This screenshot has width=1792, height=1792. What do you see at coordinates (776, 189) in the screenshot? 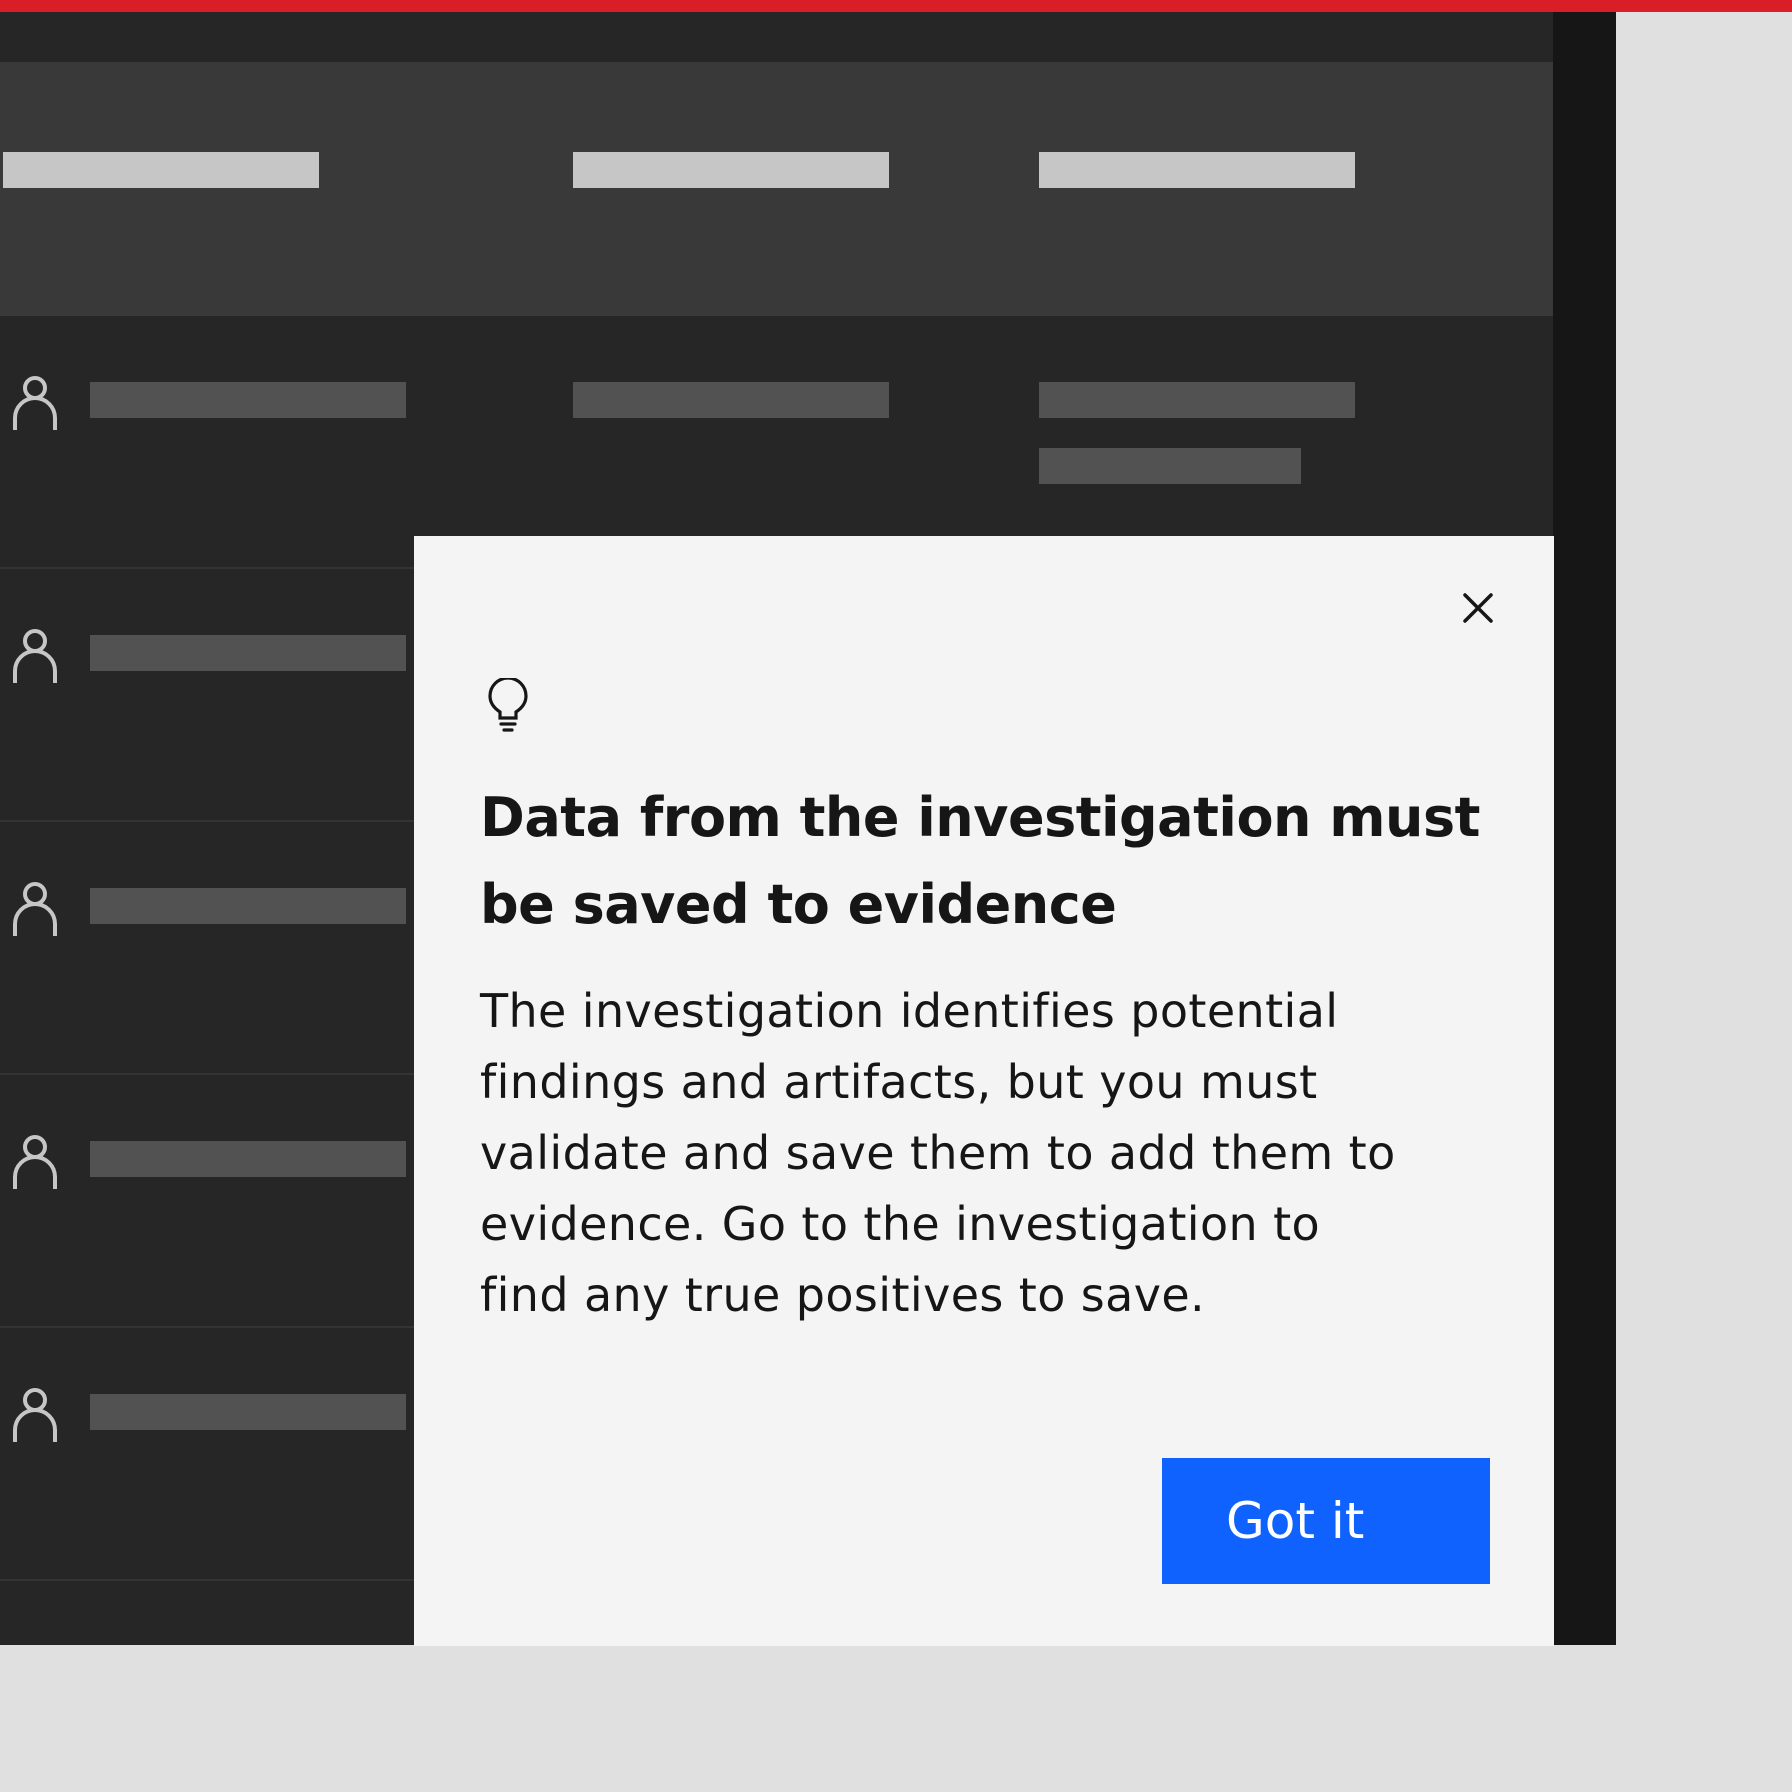
I see `table-header` at bounding box center [776, 189].